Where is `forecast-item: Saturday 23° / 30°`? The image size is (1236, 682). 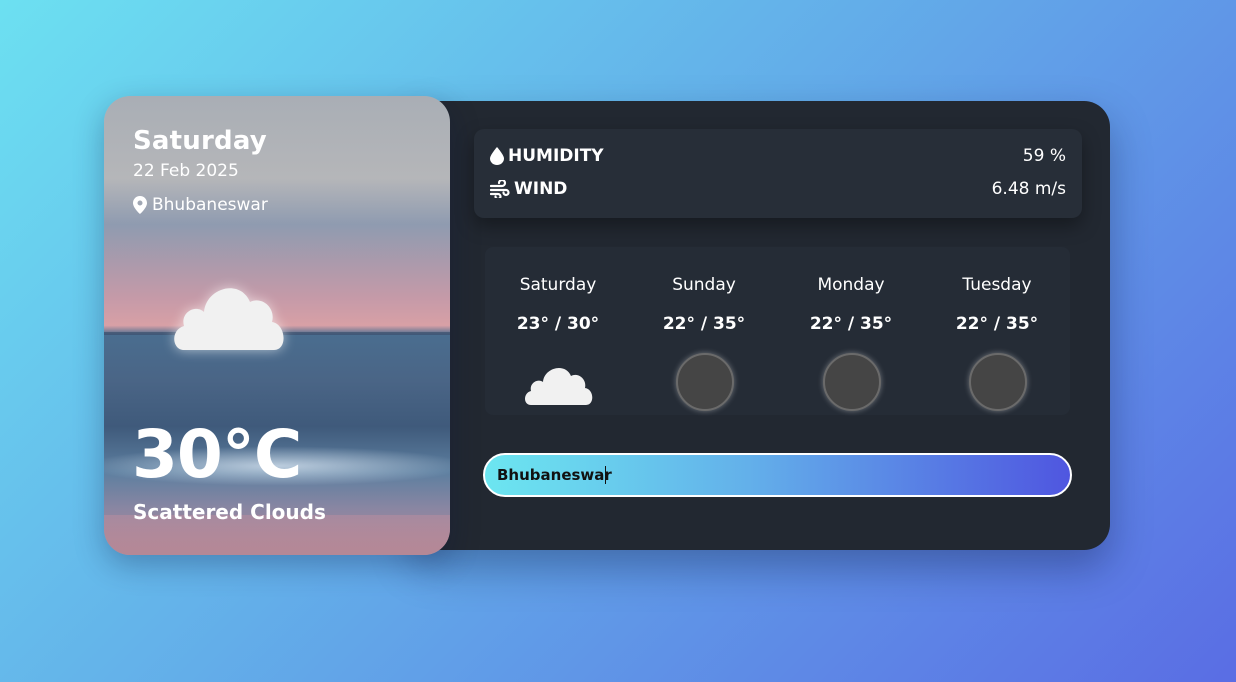 forecast-item: Saturday 23° / 30° is located at coordinates (558, 331).